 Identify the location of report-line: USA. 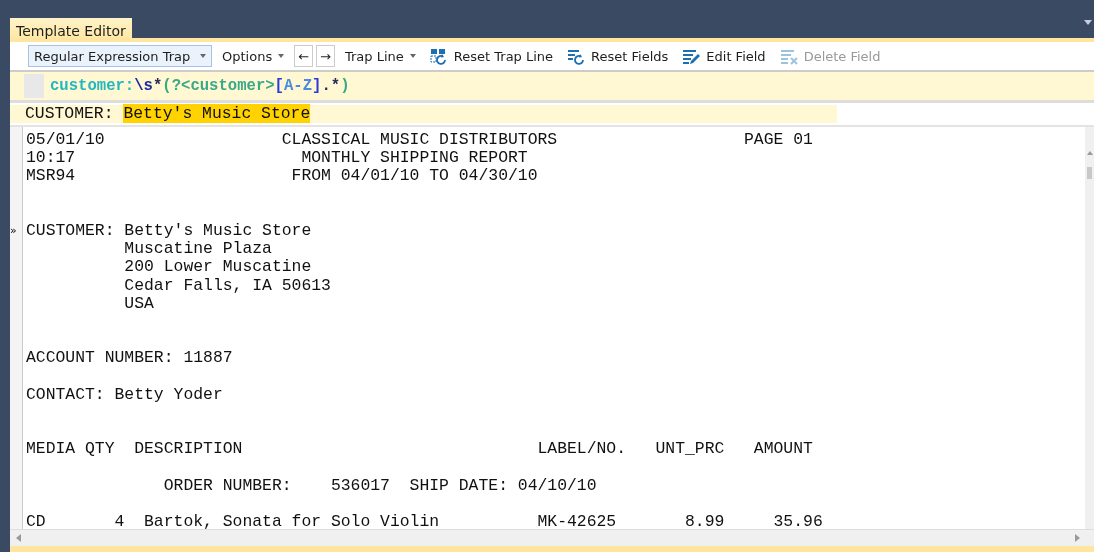
(138, 303).